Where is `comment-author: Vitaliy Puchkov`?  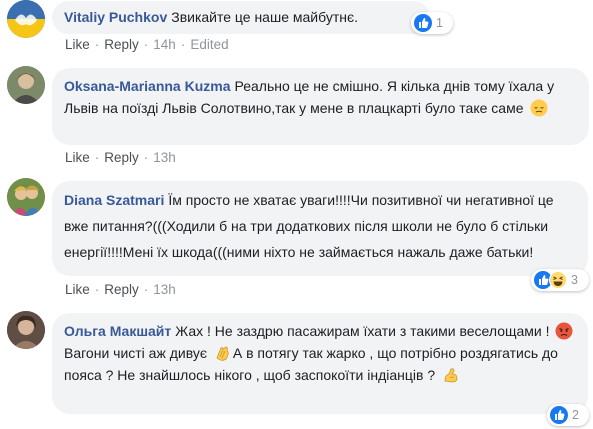 comment-author: Vitaliy Puchkov is located at coordinates (115, 17).